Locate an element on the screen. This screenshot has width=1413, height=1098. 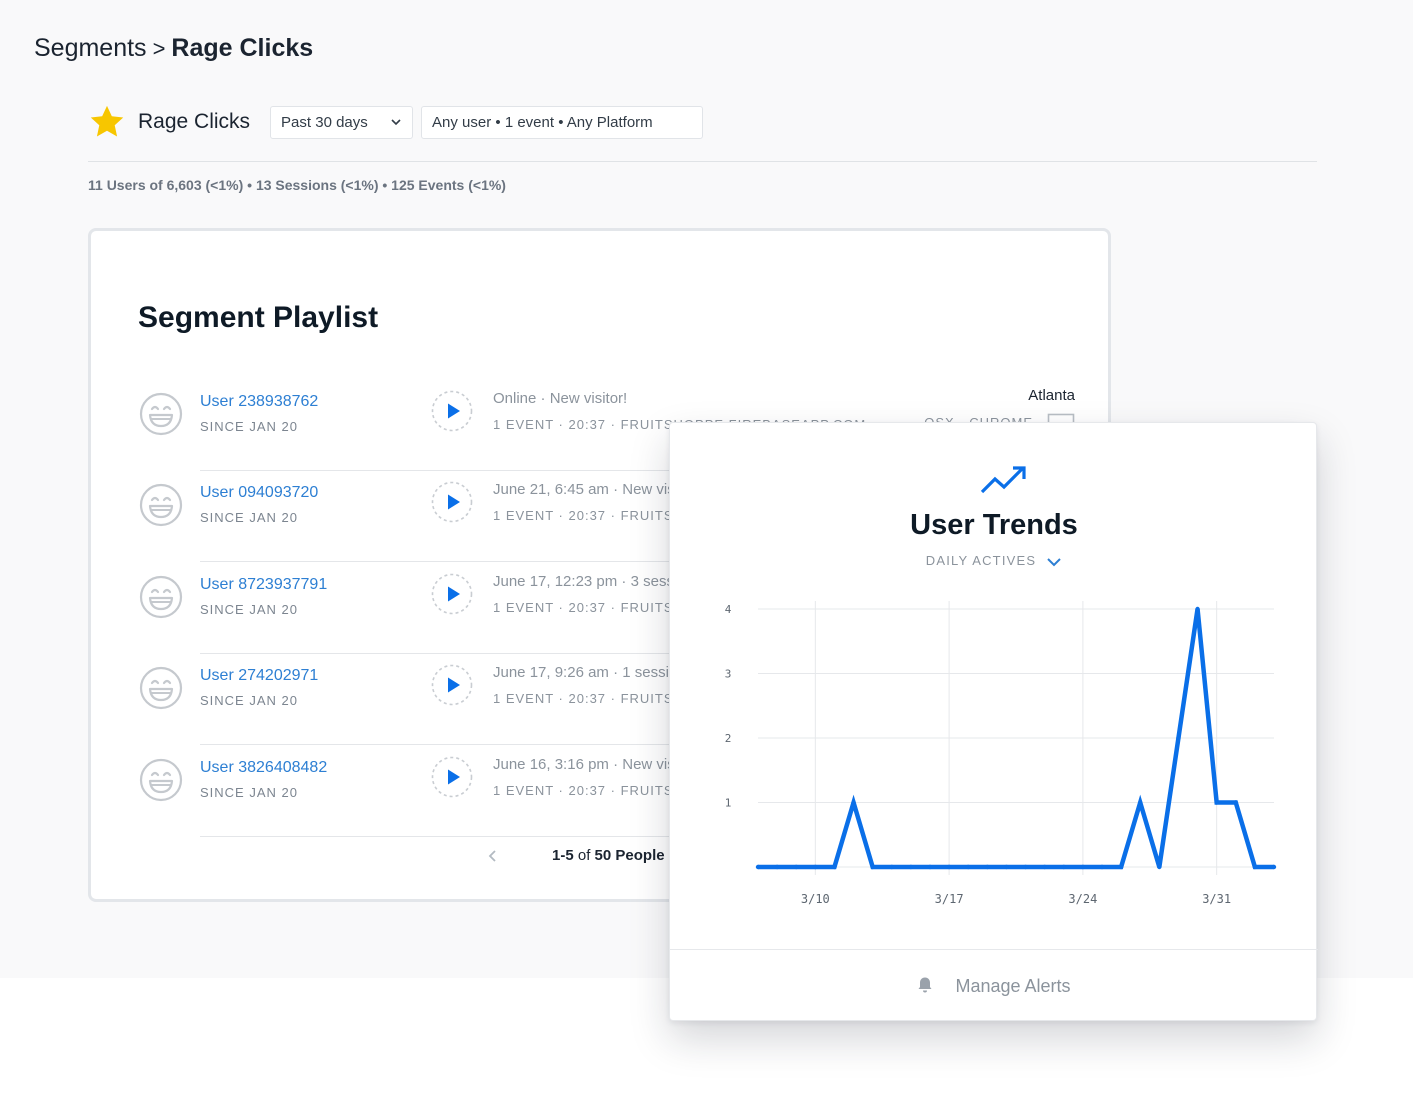
breadcrumb: Segments > Rage Clicks is located at coordinates (173, 48).